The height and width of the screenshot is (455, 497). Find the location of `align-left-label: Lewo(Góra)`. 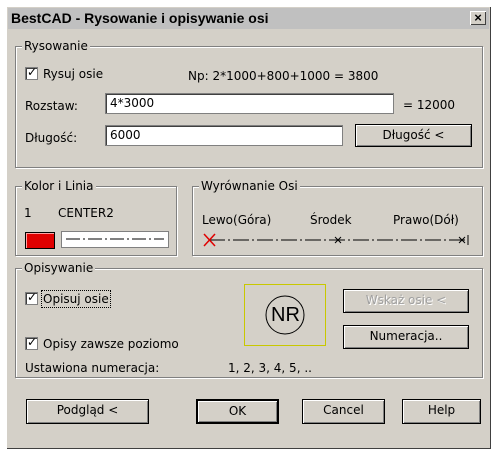

align-left-label: Lewo(Góra) is located at coordinates (236, 220).